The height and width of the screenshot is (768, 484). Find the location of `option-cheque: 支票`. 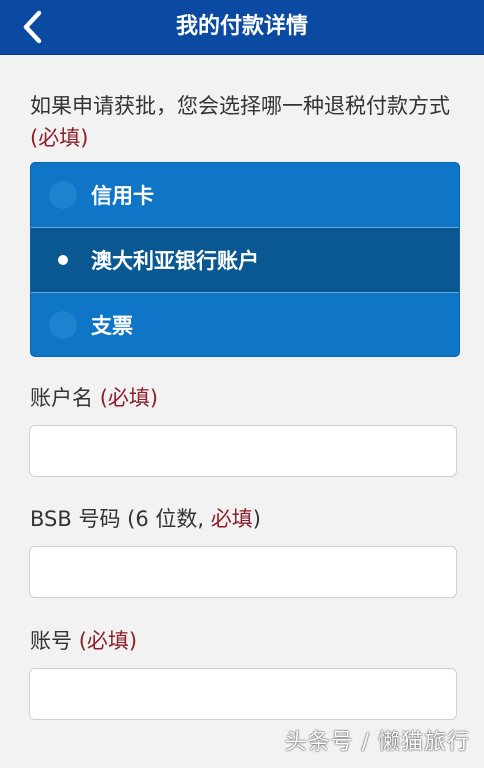

option-cheque: 支票 is located at coordinates (245, 324).